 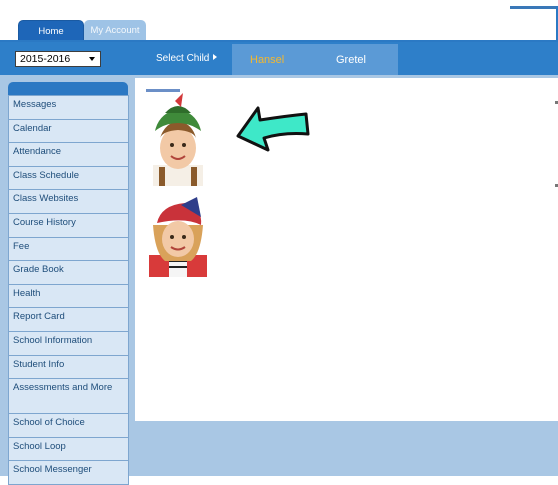 What do you see at coordinates (68, 272) in the screenshot?
I see `sidebar-item-grade-book: Grade Book` at bounding box center [68, 272].